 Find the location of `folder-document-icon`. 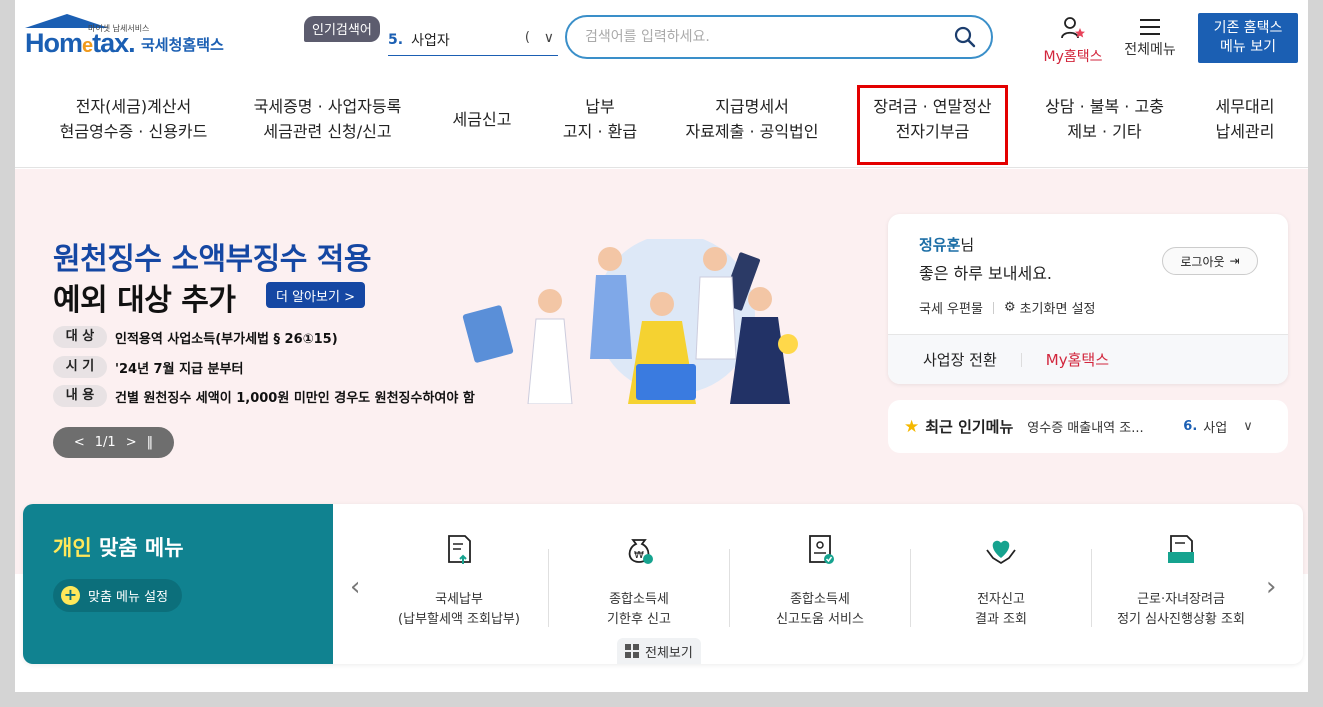

folder-document-icon is located at coordinates (1181, 549).